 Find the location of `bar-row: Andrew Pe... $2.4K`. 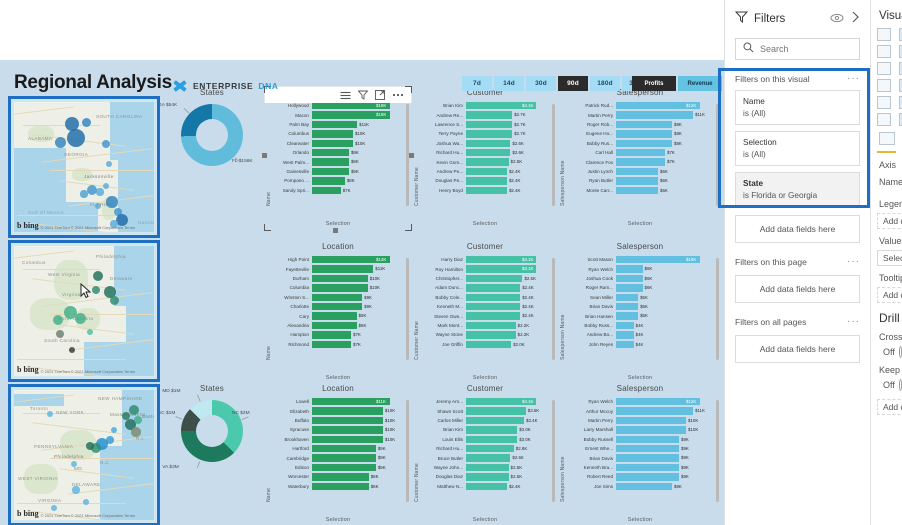

bar-row: Andrew Pe... $2.4K is located at coordinates (486, 171).